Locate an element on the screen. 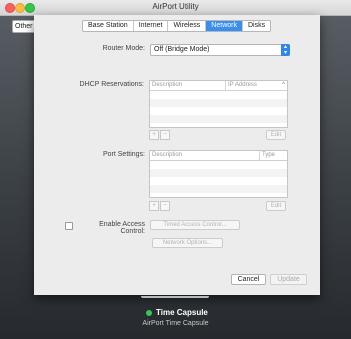  cancel-button: Cancel is located at coordinates (248, 279).